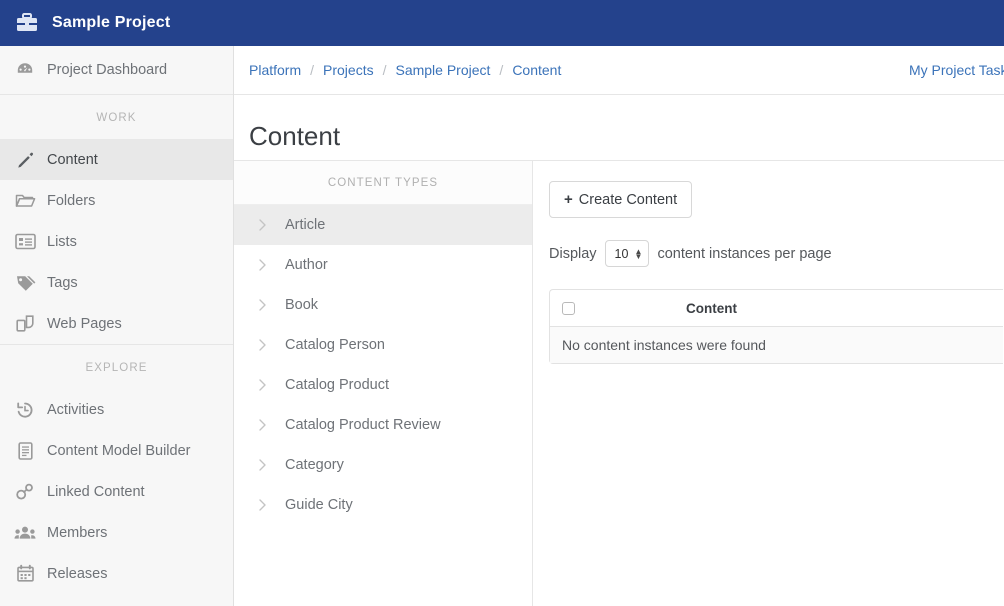 Image resolution: width=1004 pixels, height=606 pixels. What do you see at coordinates (337, 385) in the screenshot?
I see `content-type-label: Catalog Product` at bounding box center [337, 385].